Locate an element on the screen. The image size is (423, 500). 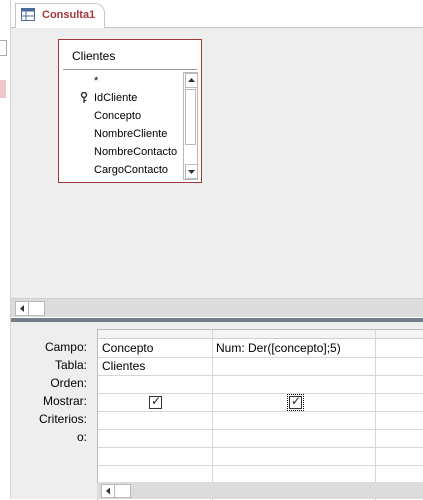
campo-cell-1: Concepto is located at coordinates (127, 348).